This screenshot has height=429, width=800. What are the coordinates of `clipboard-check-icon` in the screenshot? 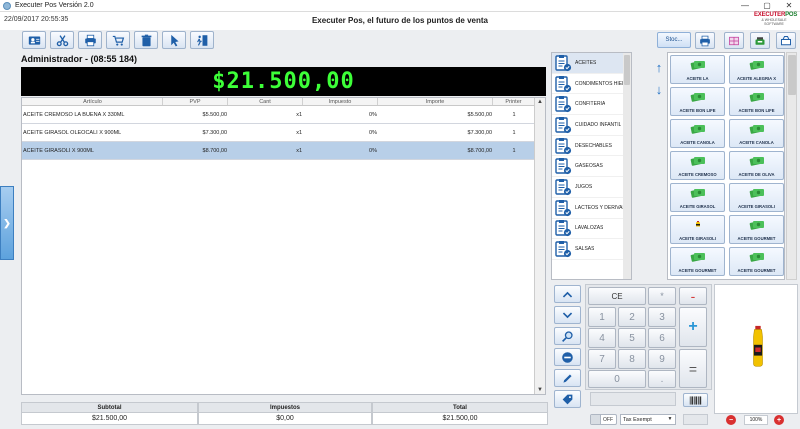 It's located at (563, 62).